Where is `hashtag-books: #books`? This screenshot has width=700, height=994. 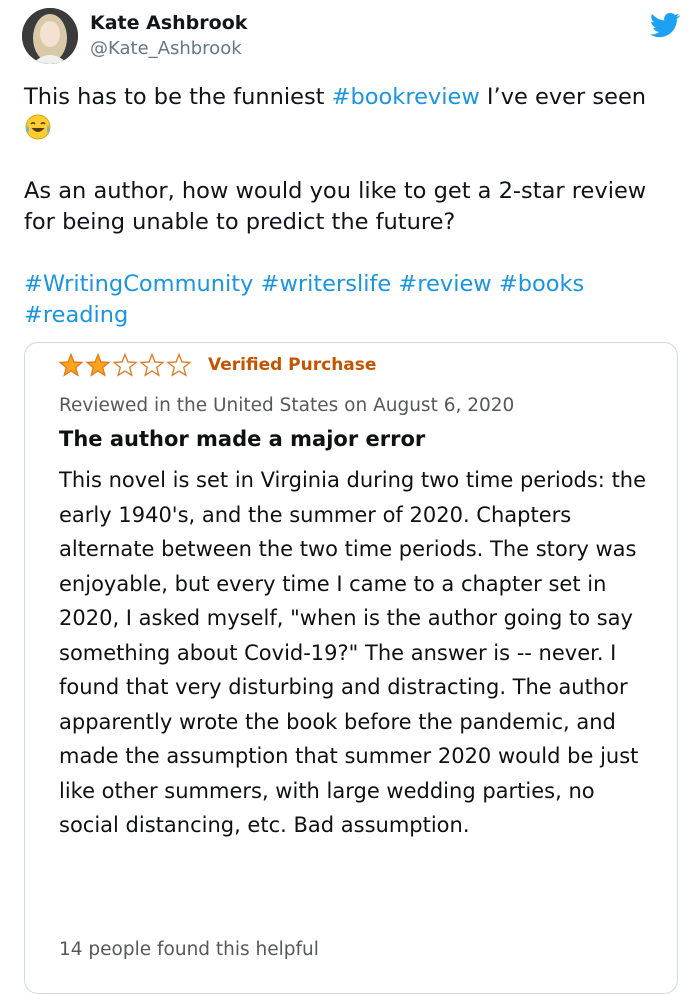
hashtag-books: #books is located at coordinates (541, 284).